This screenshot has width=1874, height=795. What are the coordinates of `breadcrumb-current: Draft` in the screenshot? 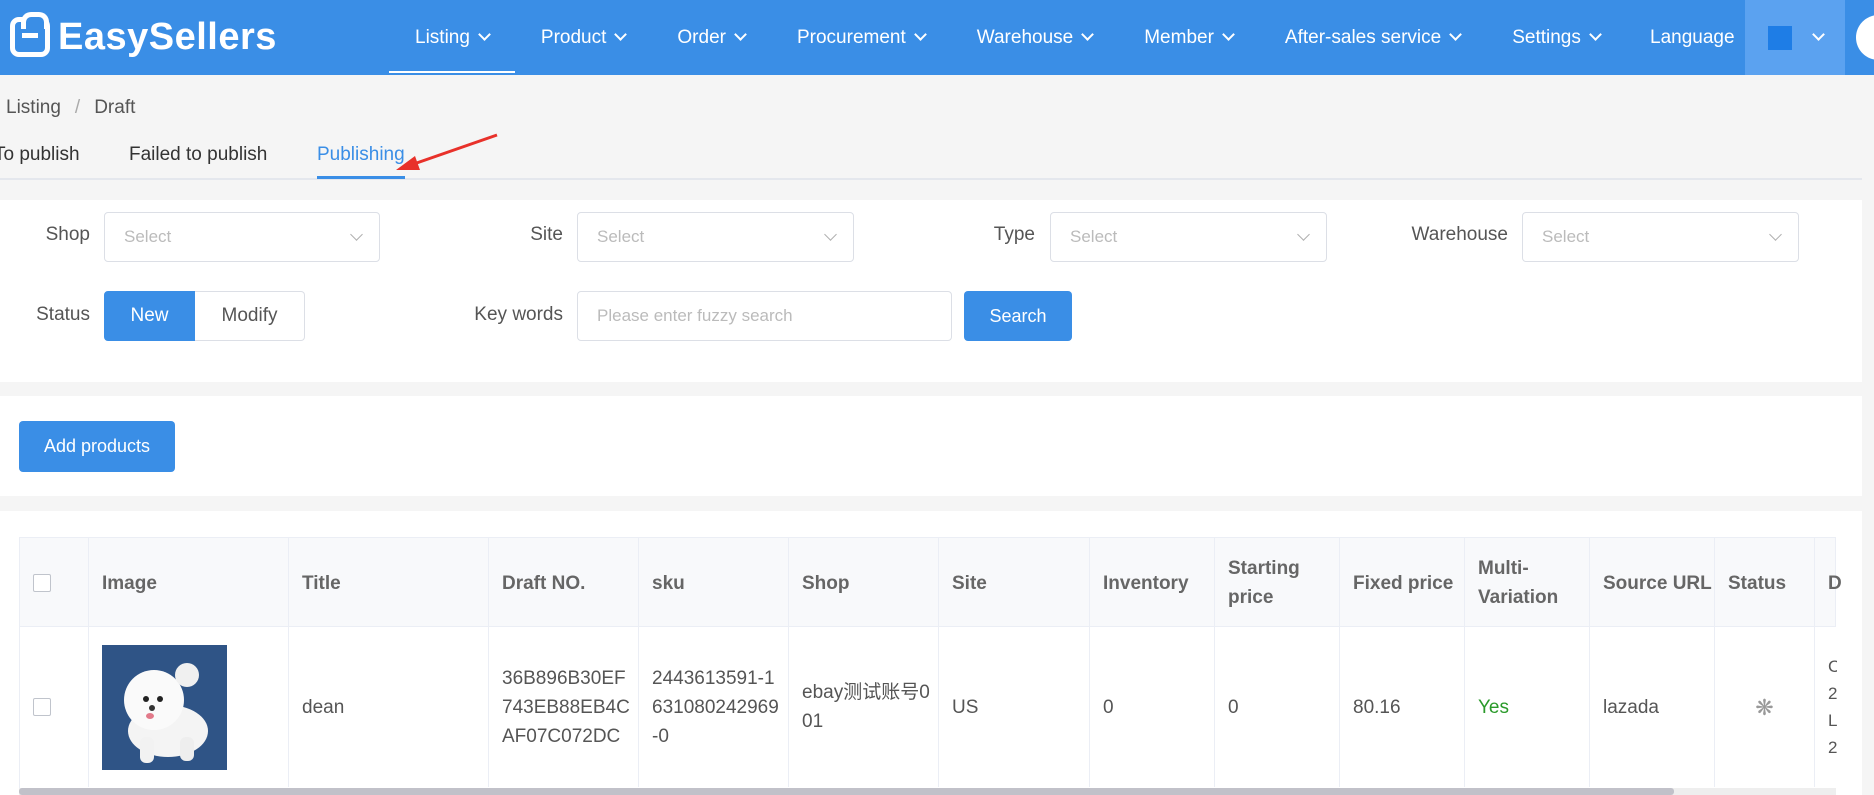 It's located at (115, 107).